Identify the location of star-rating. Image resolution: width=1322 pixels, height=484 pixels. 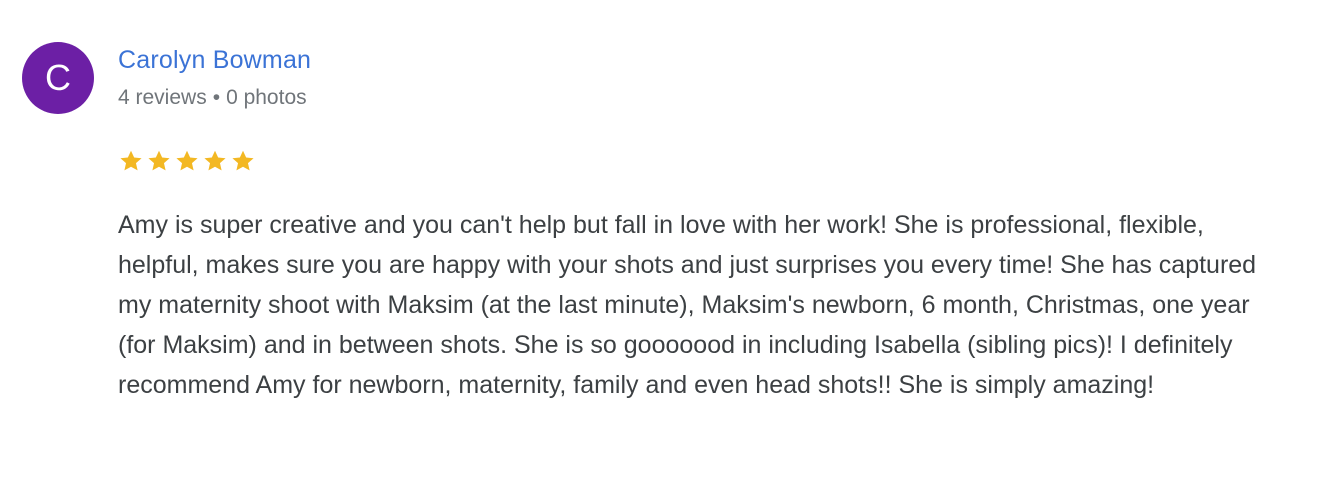
(187, 163).